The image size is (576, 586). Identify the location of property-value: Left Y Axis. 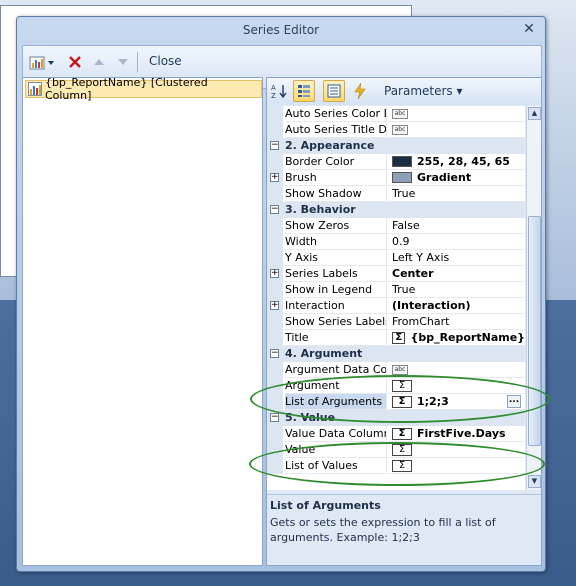
(456, 258).